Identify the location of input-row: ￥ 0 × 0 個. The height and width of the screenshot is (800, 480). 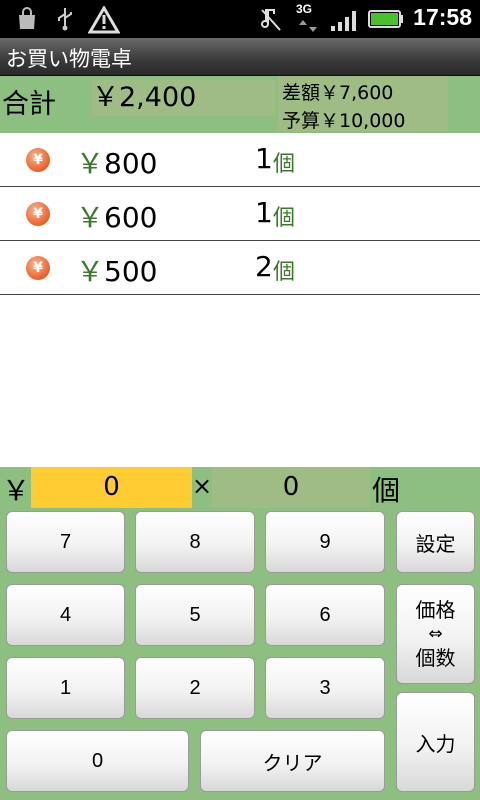
(240, 487).